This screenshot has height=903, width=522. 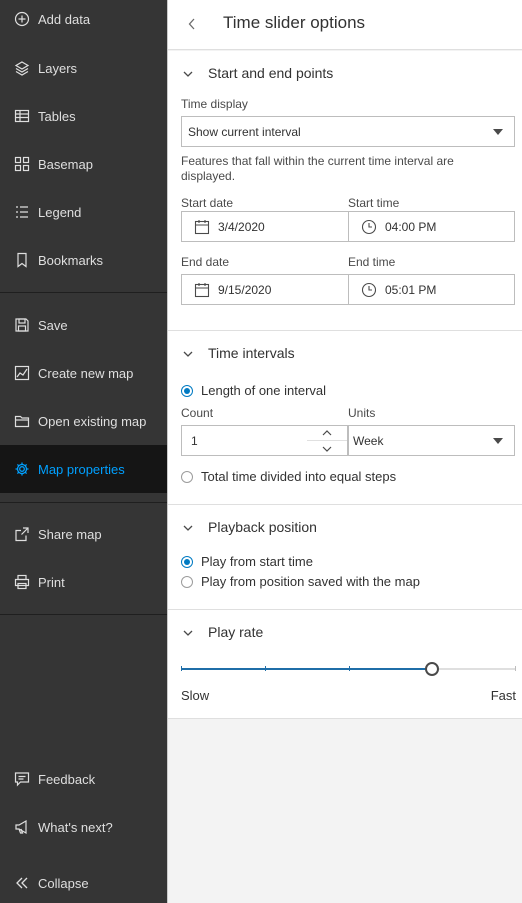 What do you see at coordinates (63, 883) in the screenshot?
I see `sidebar-item-label: Collapse` at bounding box center [63, 883].